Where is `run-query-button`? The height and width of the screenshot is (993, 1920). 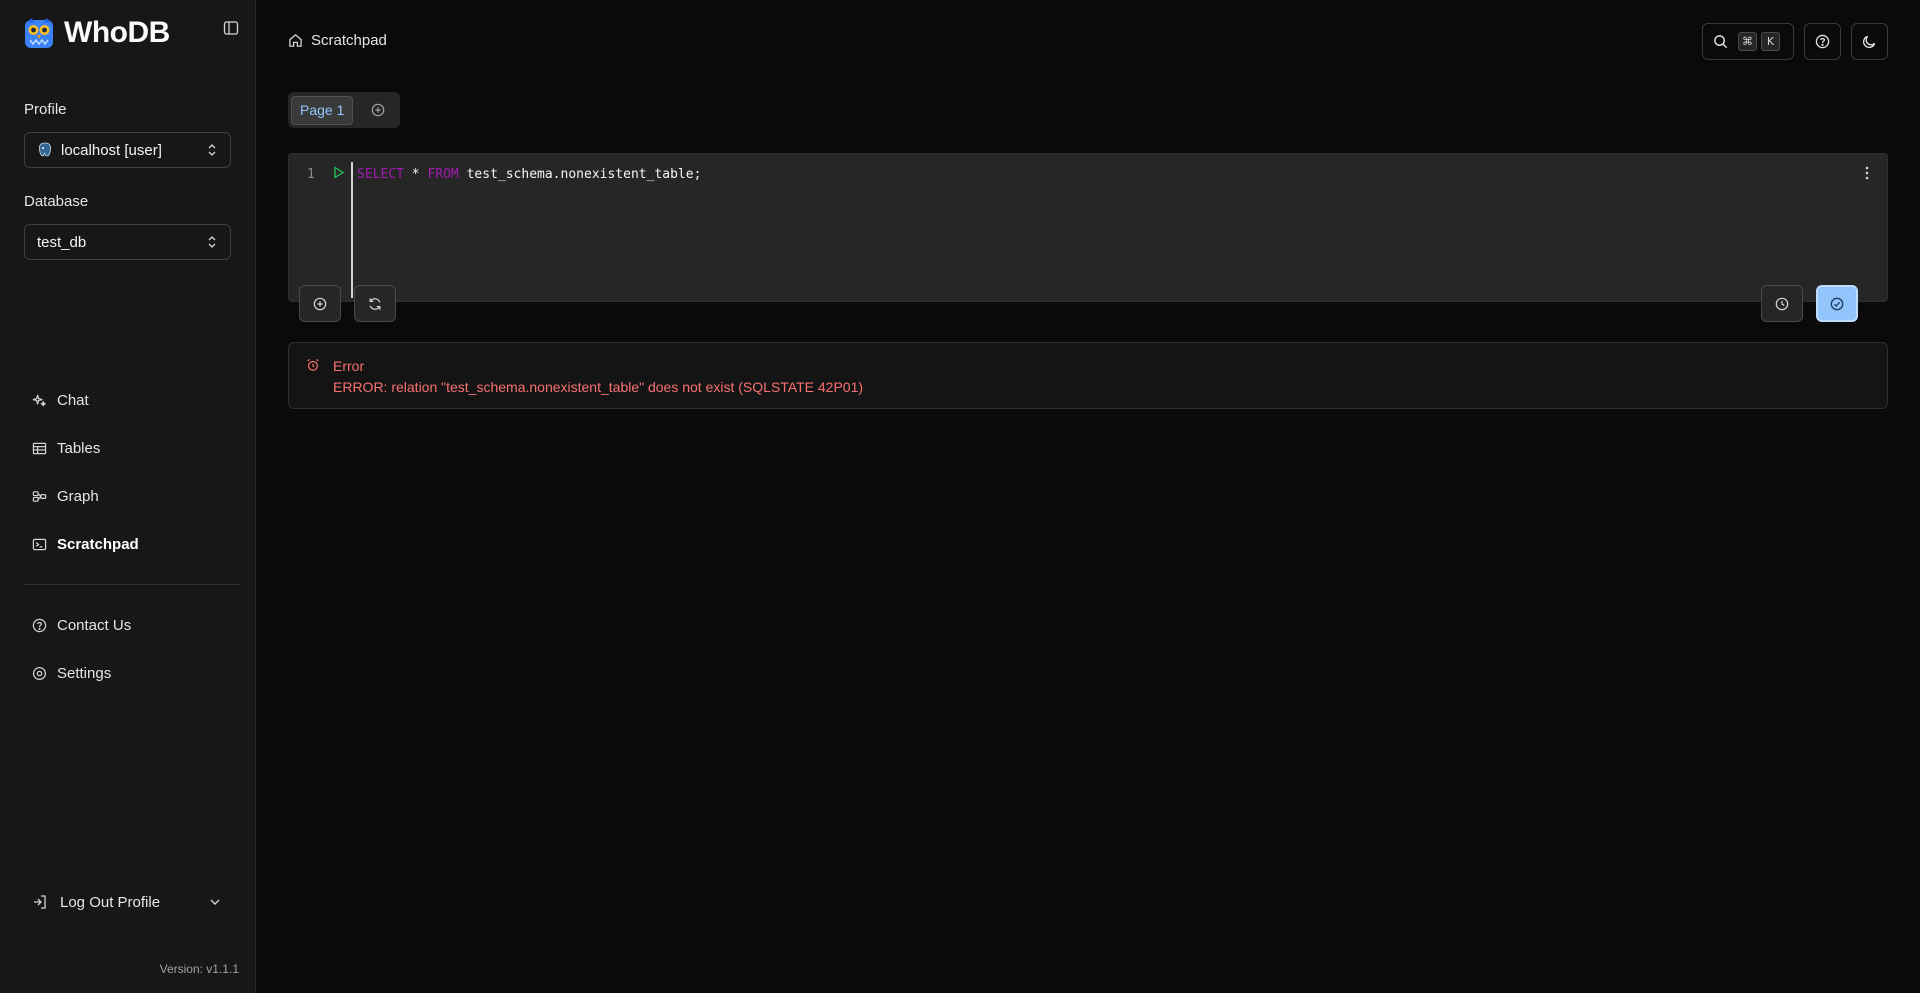 run-query-button is located at coordinates (1837, 303).